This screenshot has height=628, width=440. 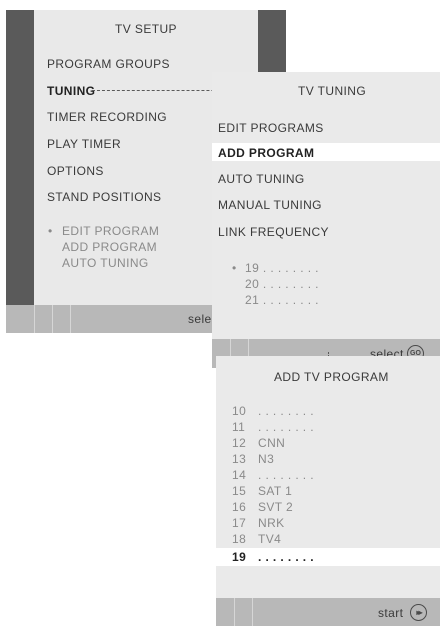 I want to click on menu-item-link-frequency: LINK FREQUENCY, so click(x=273, y=232).